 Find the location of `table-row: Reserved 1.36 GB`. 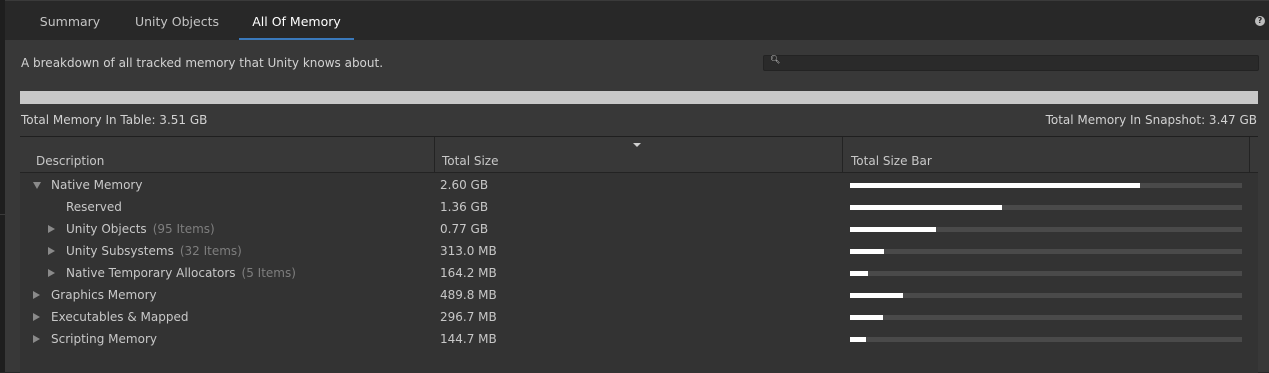

table-row: Reserved 1.36 GB is located at coordinates (639, 207).